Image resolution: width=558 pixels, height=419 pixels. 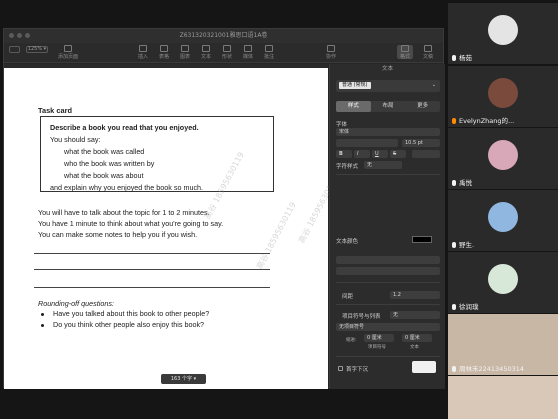 I want to click on text-color-swatch, so click(x=422, y=239).